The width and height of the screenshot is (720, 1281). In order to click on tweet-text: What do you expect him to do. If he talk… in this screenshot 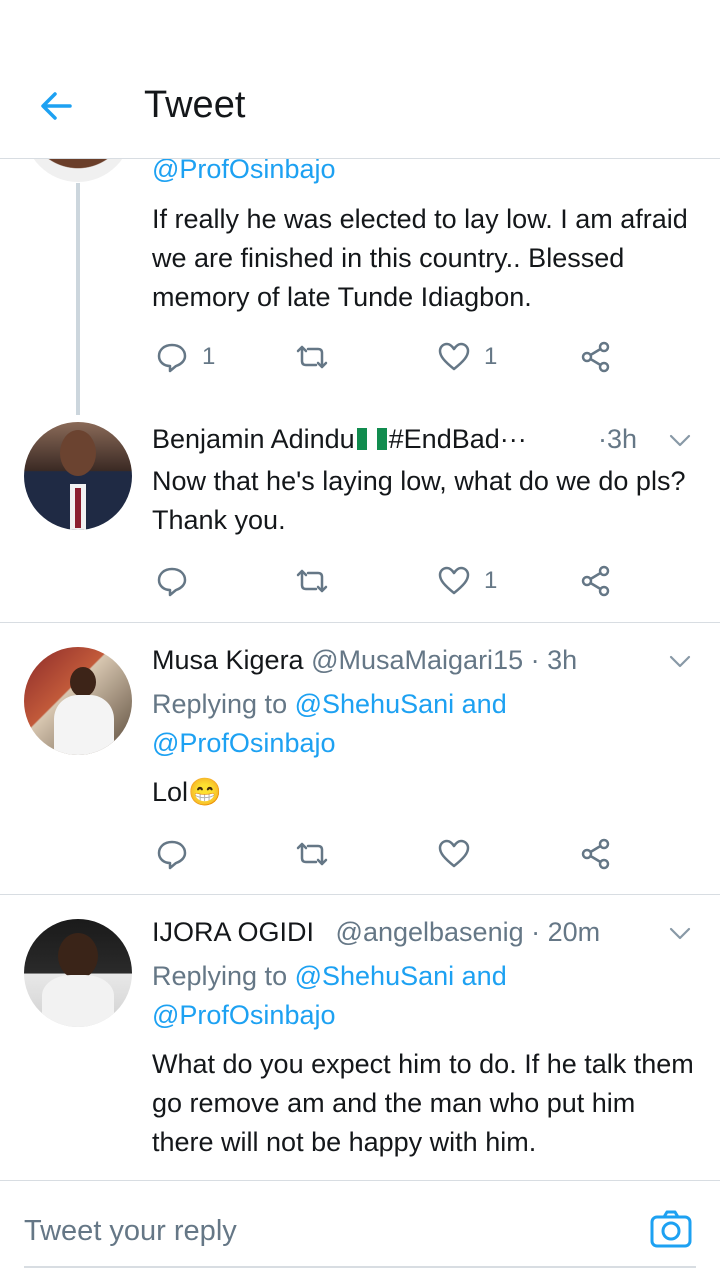, I will do `click(423, 1103)`.